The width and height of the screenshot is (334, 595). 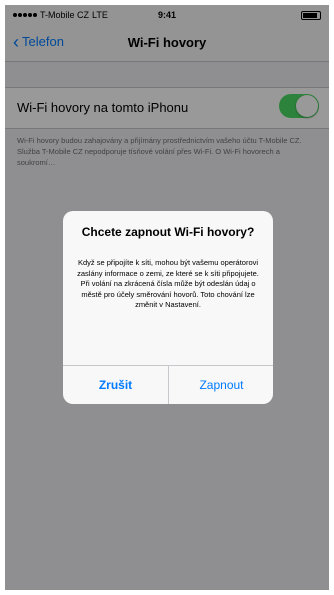 I want to click on cancel-button: Zrušit, so click(x=115, y=385).